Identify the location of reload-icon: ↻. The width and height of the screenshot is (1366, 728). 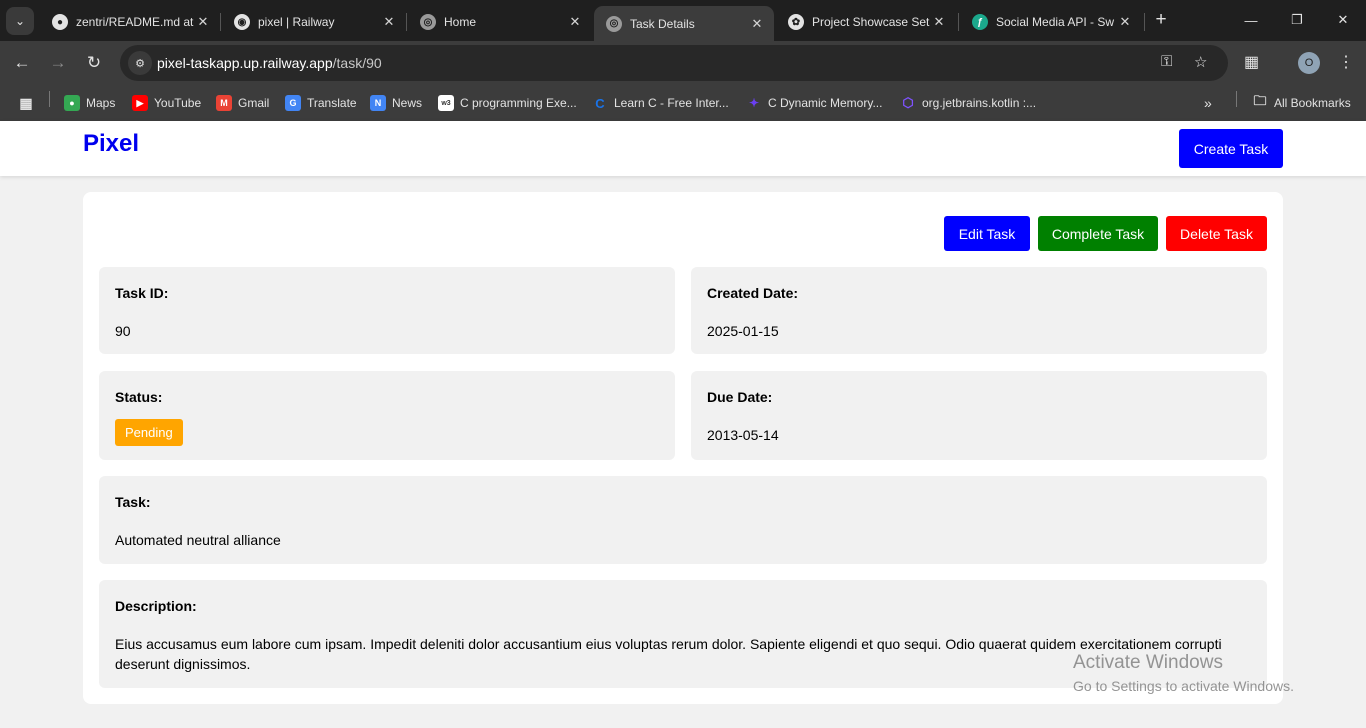
(94, 62).